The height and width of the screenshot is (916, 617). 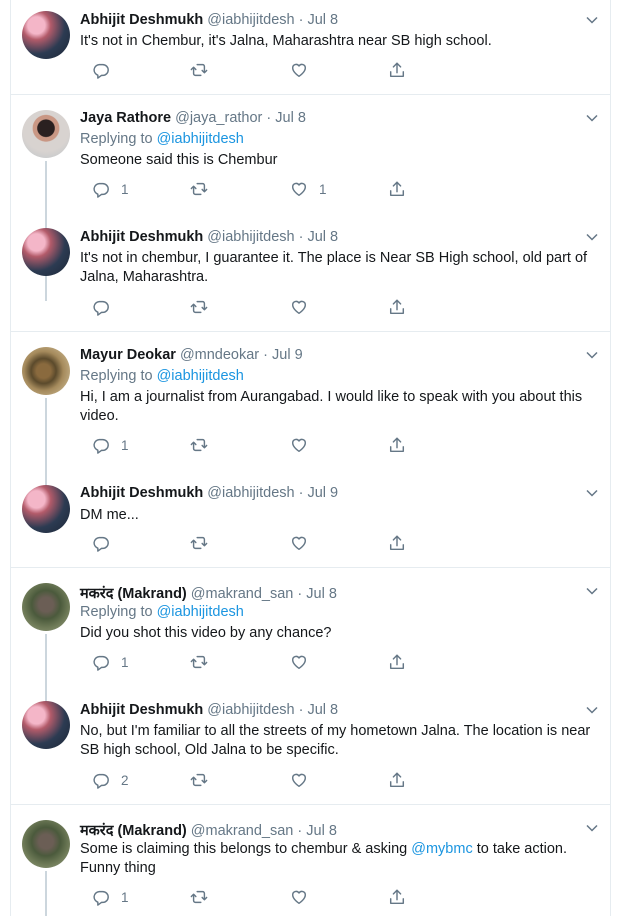 What do you see at coordinates (441, 849) in the screenshot?
I see `mention-link: @mybmc` at bounding box center [441, 849].